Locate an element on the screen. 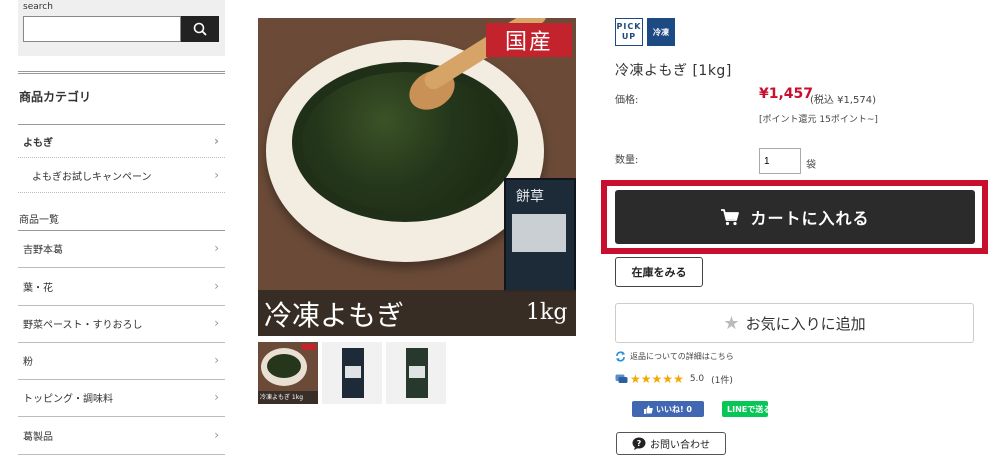  category-title: 商品カテゴリ is located at coordinates (55, 97).